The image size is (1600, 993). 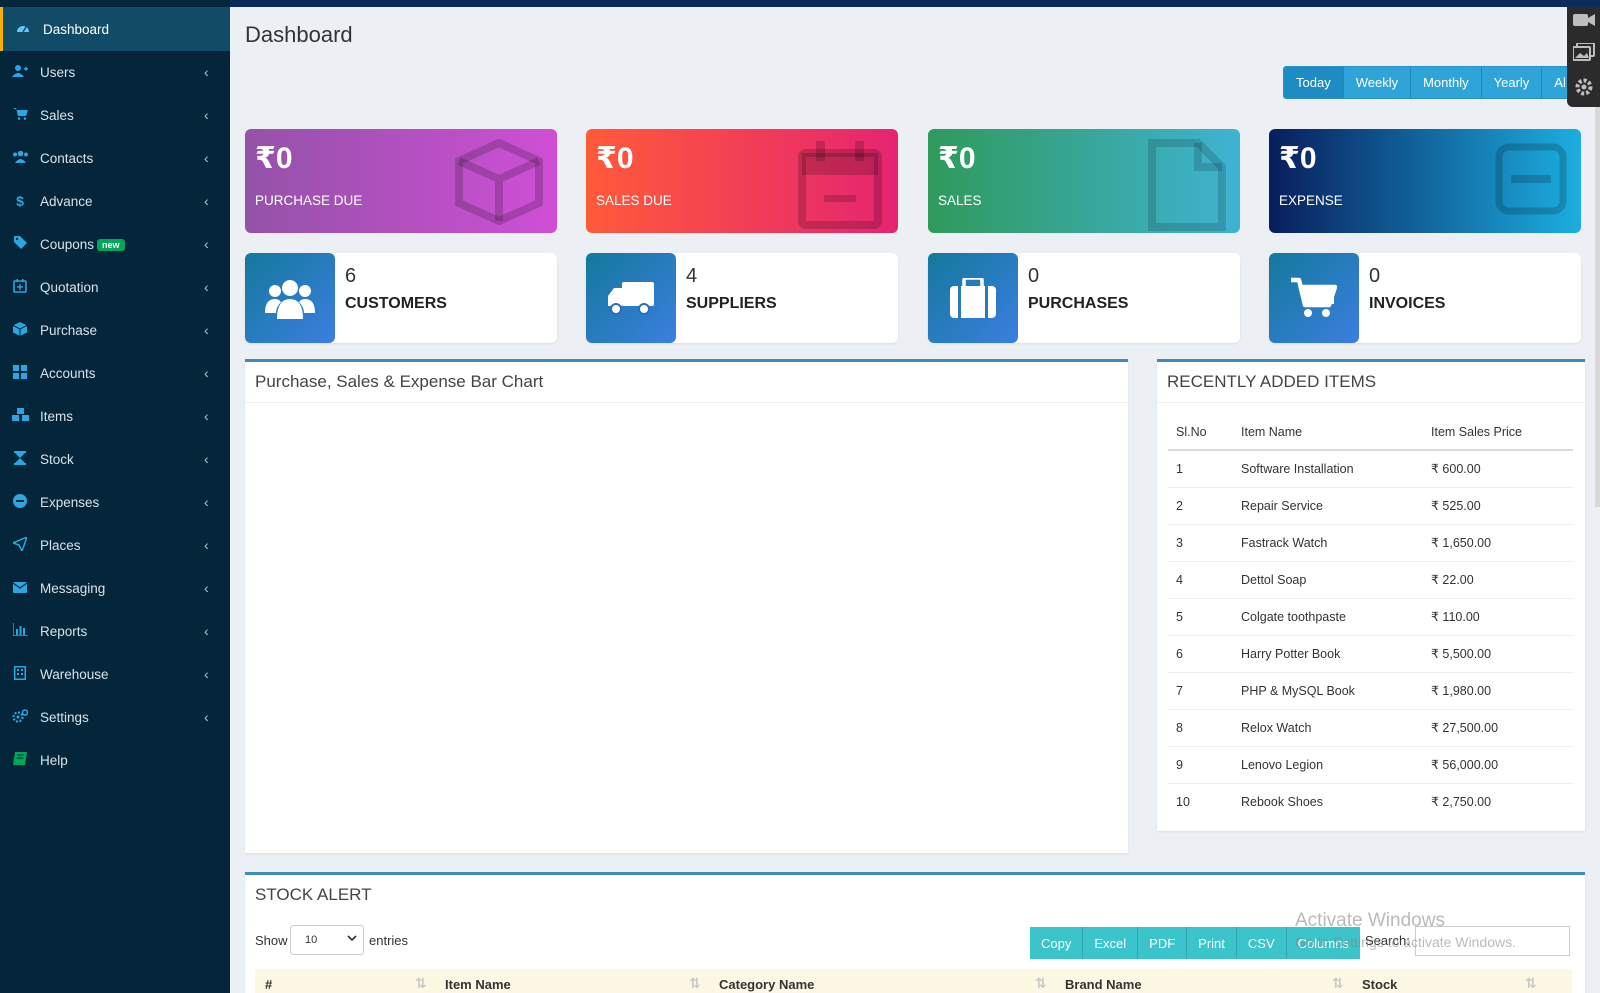 I want to click on sidebar-item-contacts: Contacts ‹, so click(x=115, y=158).